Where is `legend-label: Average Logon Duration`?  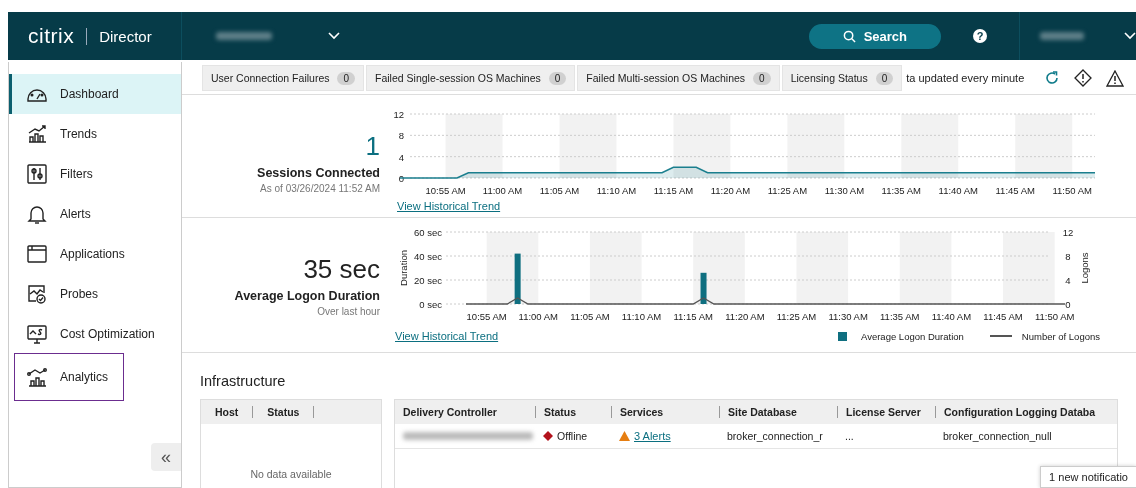
legend-label: Average Logon Duration is located at coordinates (912, 336).